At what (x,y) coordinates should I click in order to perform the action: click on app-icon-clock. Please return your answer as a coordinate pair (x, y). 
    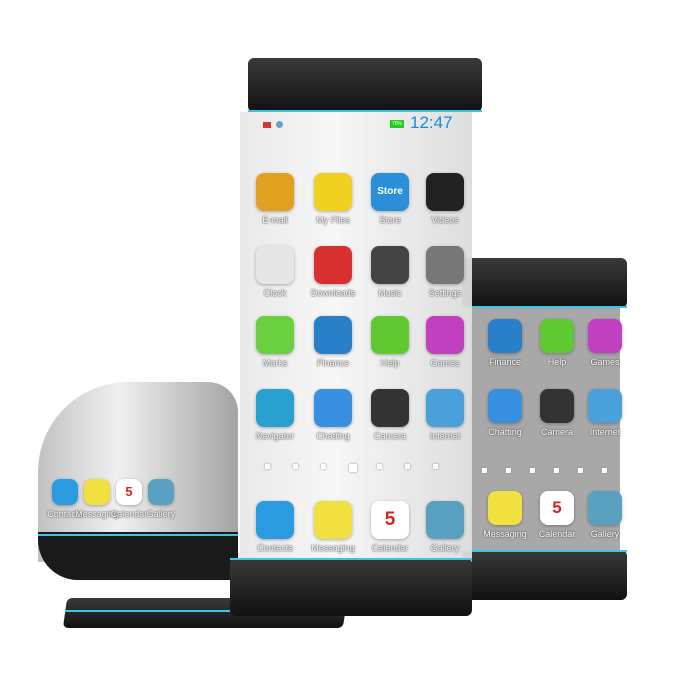
    Looking at the image, I should click on (275, 265).